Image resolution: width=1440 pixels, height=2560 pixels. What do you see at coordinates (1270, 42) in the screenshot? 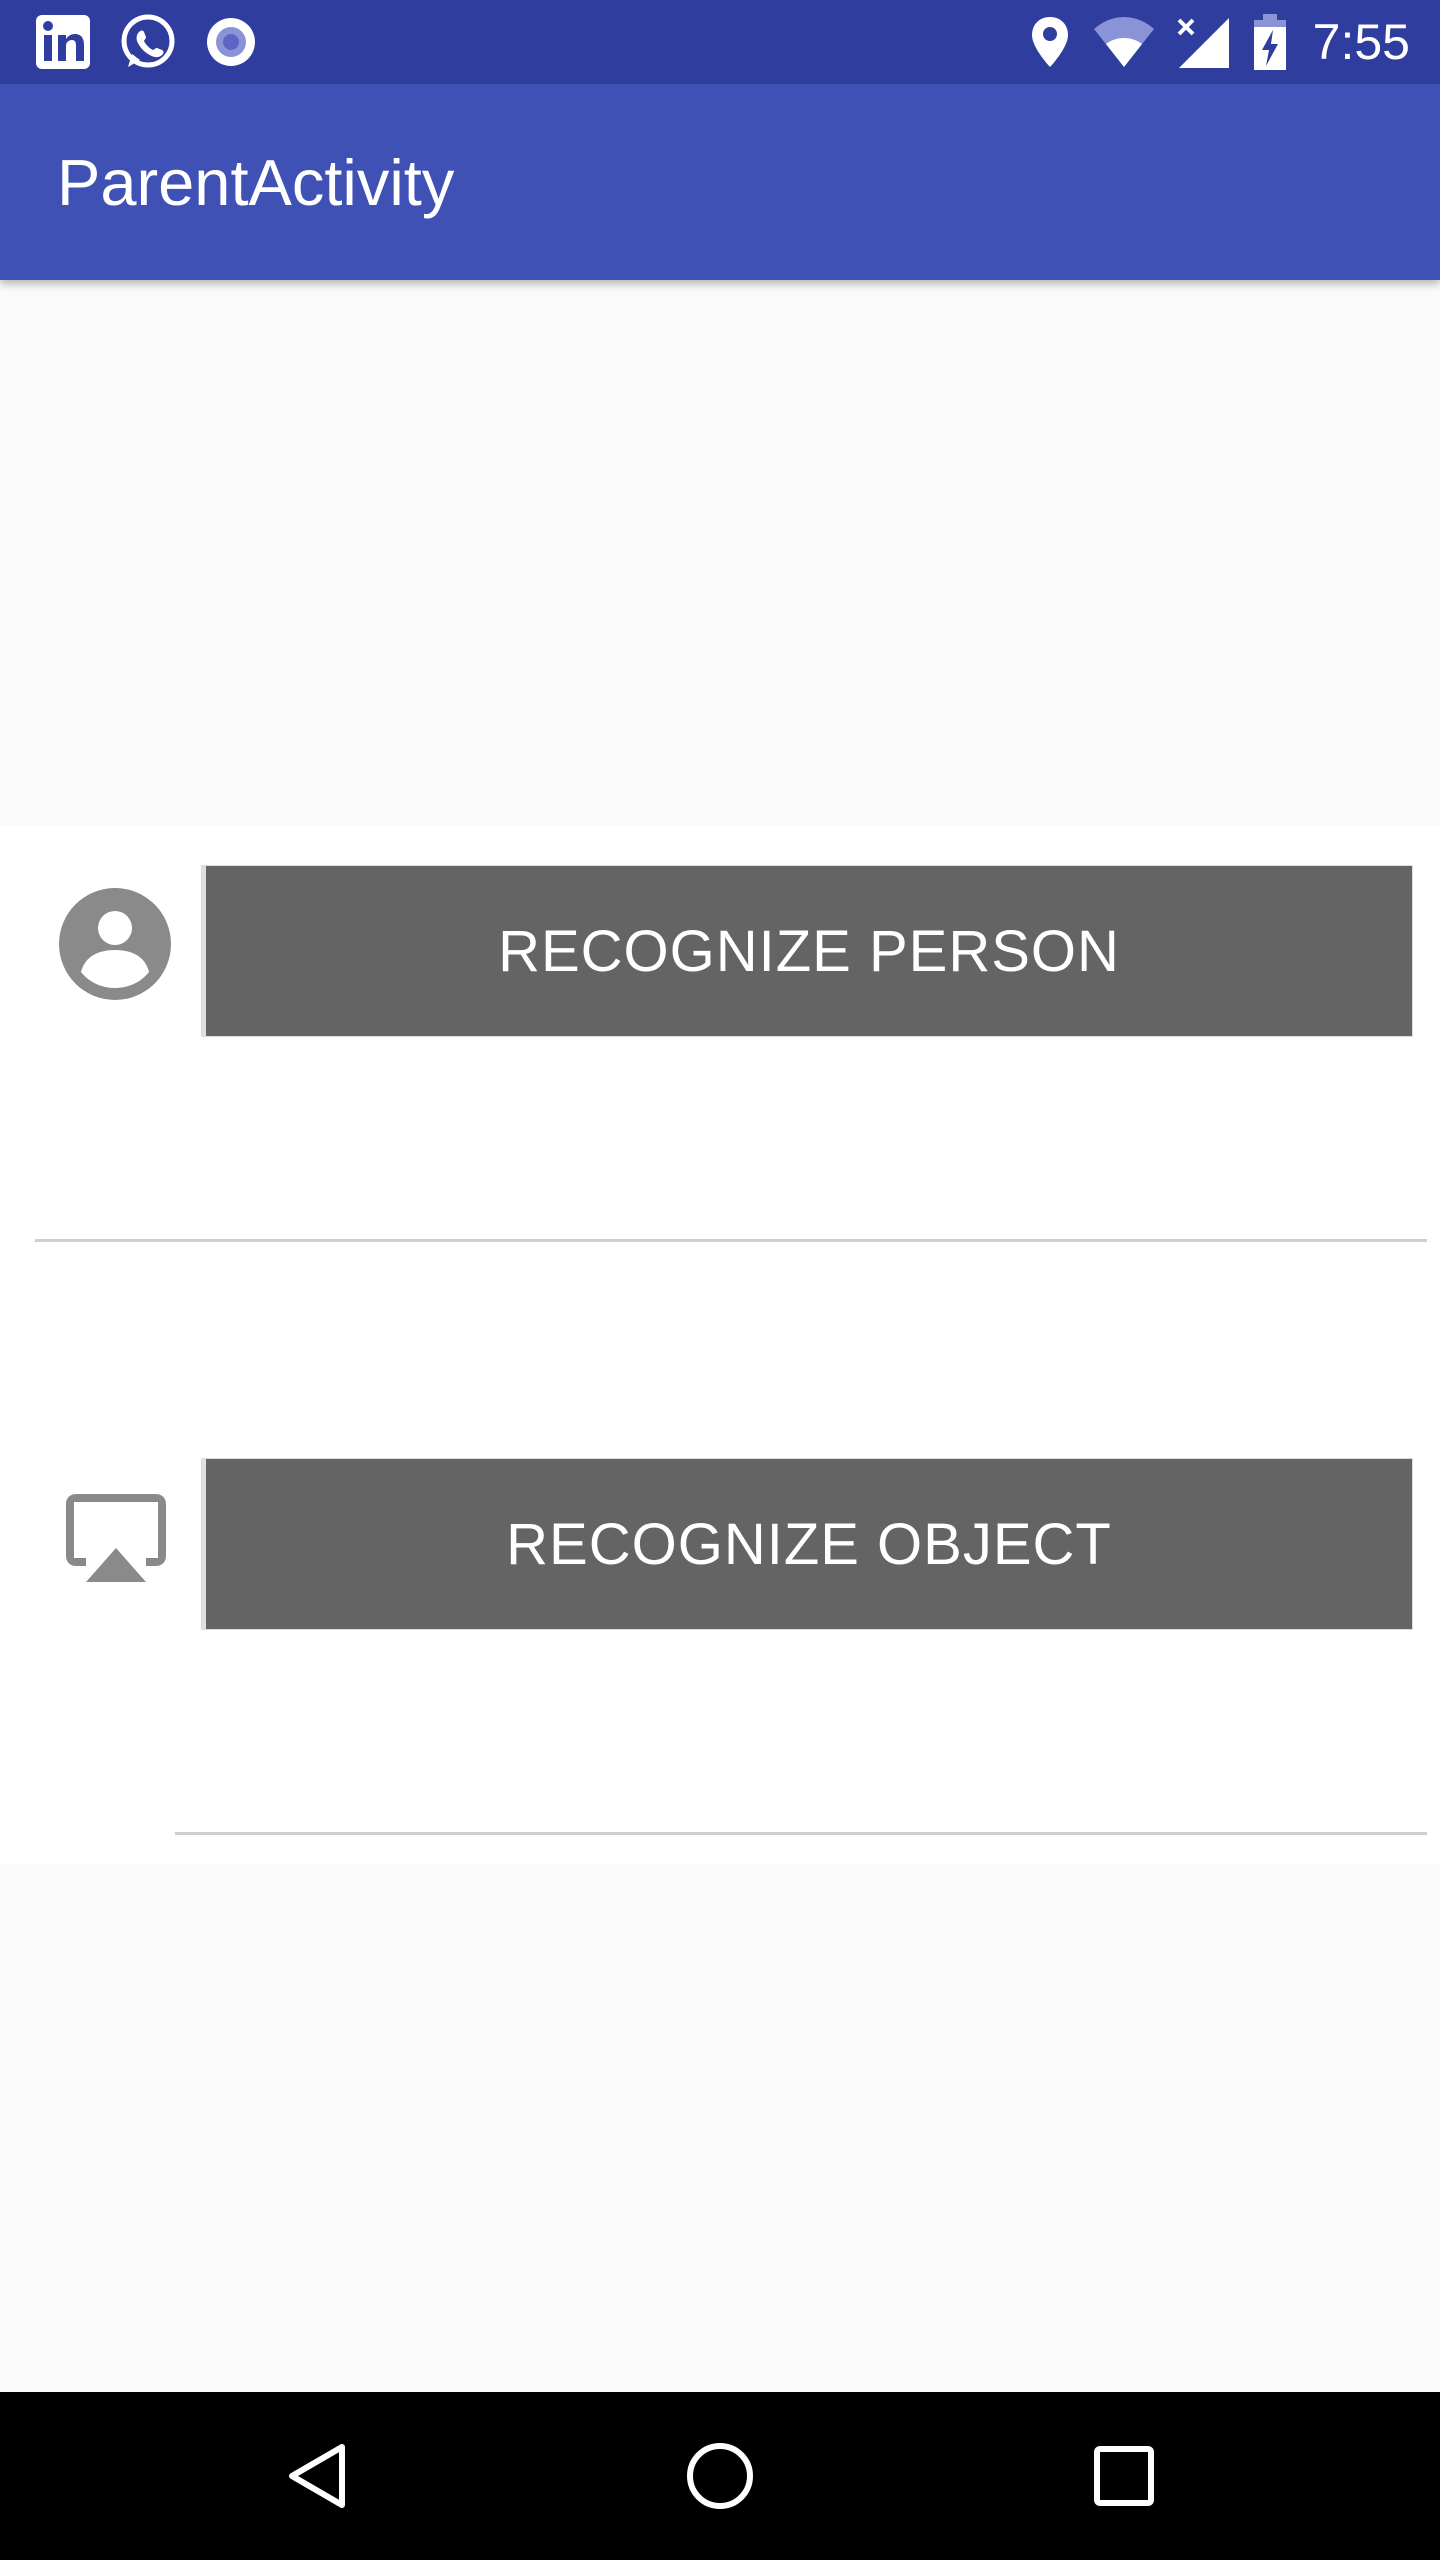
I see `battery-charging-icon` at bounding box center [1270, 42].